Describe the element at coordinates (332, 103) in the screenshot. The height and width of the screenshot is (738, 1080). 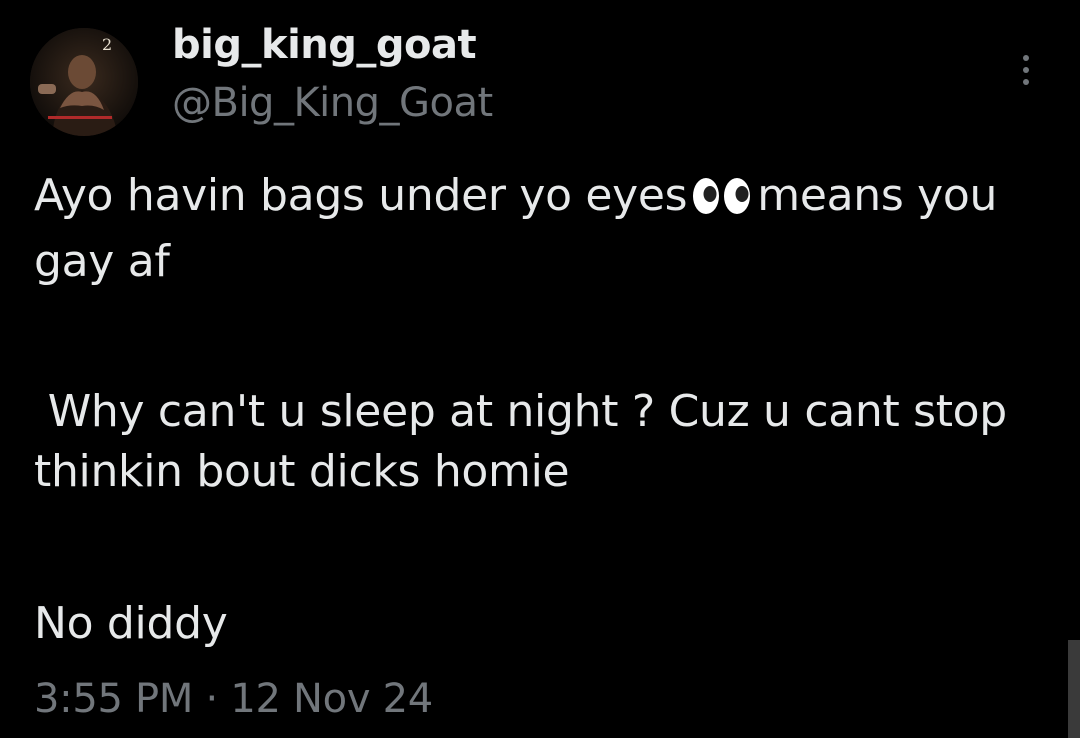
I see `user-handle: @Big_King_Goat` at that location.